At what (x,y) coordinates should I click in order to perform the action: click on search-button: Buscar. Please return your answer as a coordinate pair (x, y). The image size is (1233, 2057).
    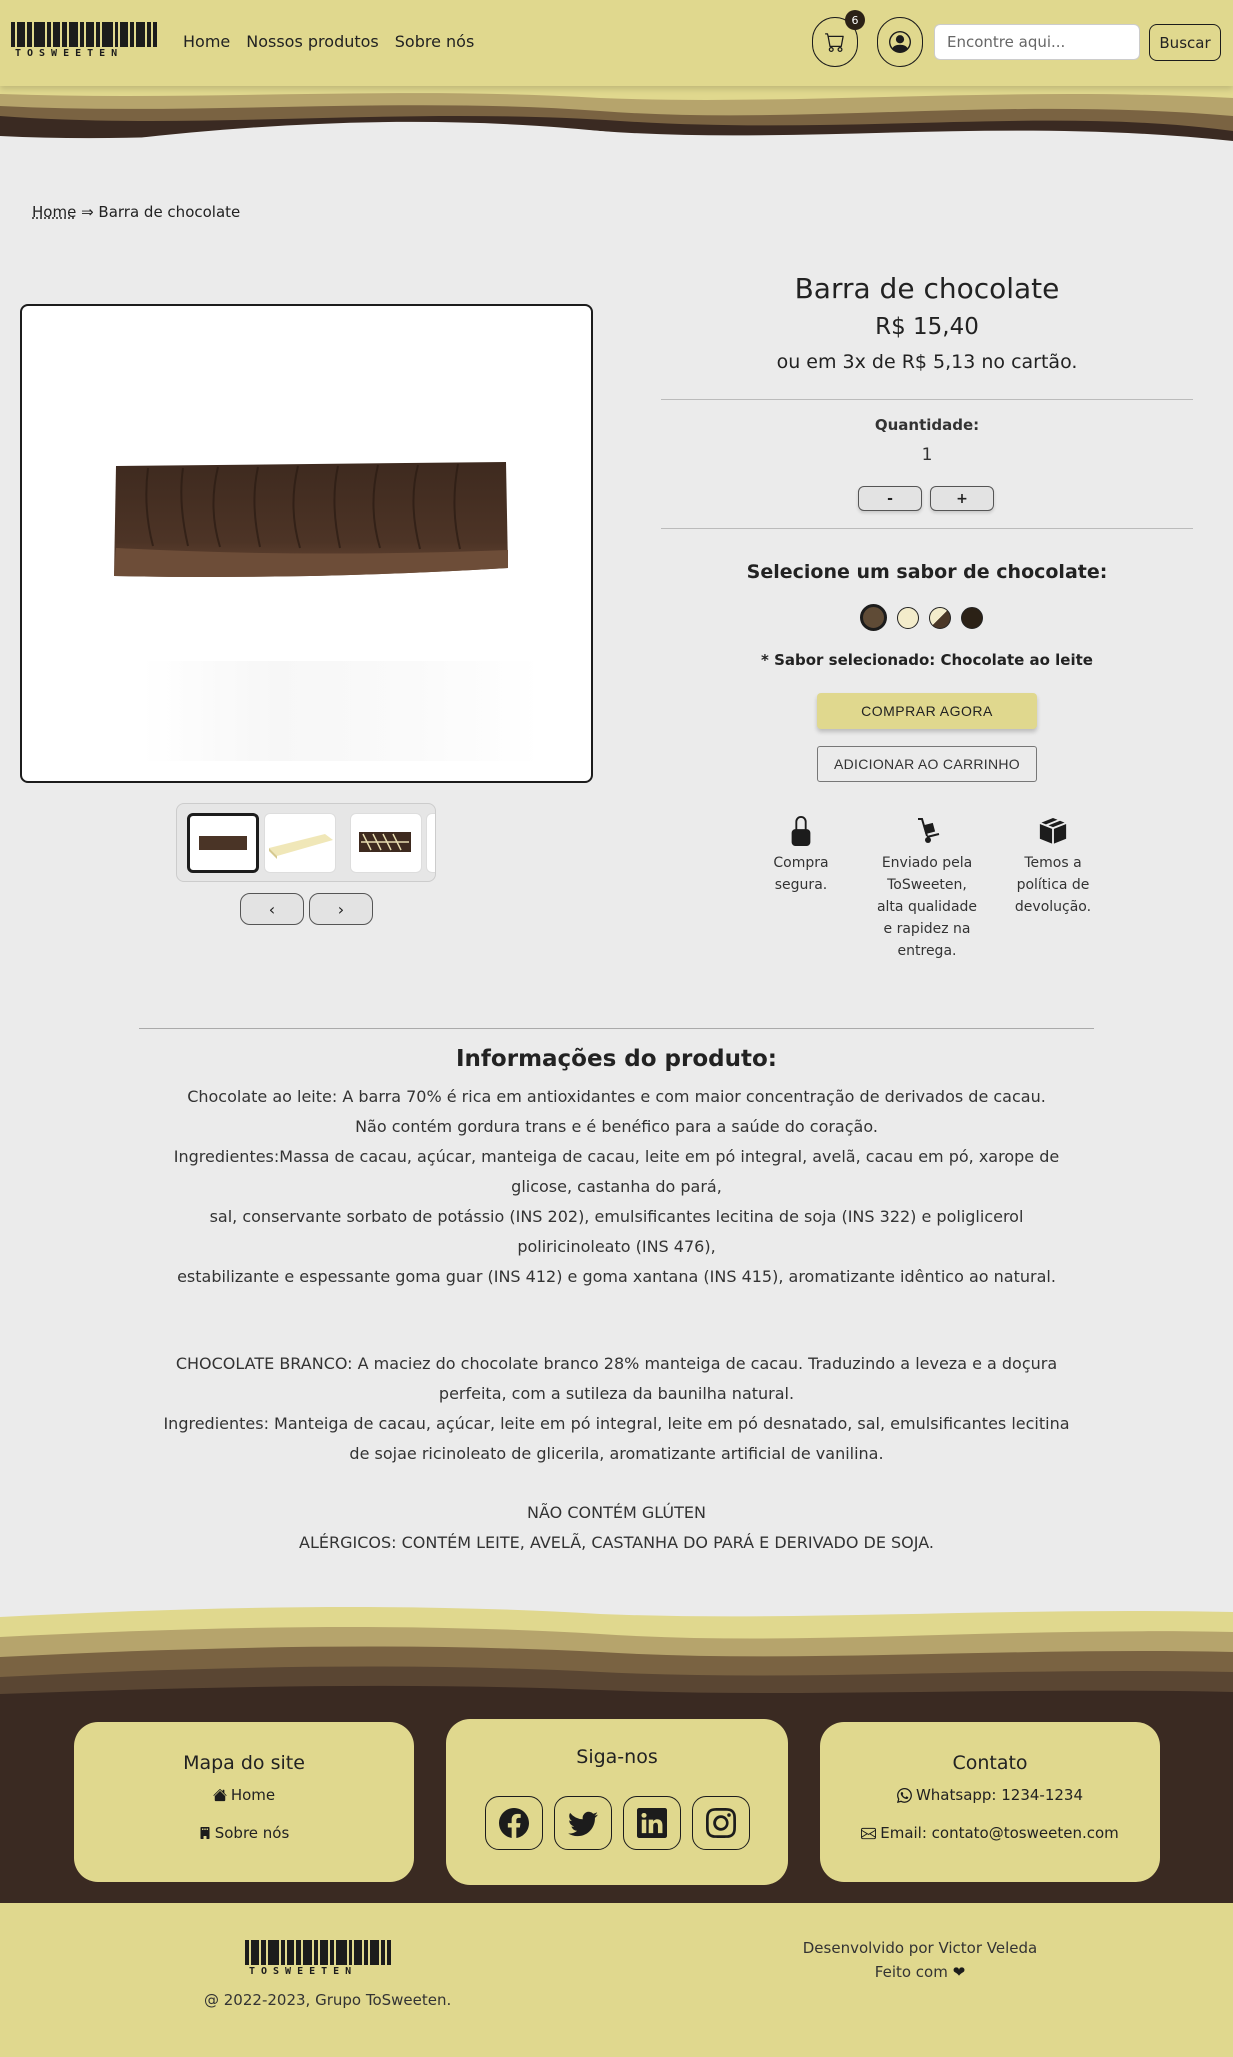
    Looking at the image, I should click on (1185, 42).